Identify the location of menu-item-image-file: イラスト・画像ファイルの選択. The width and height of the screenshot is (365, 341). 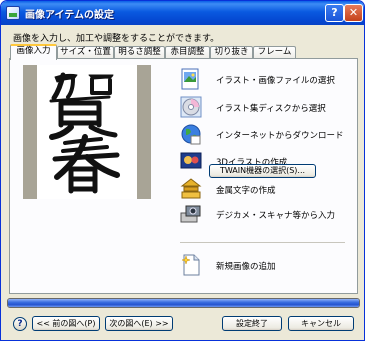
(267, 79).